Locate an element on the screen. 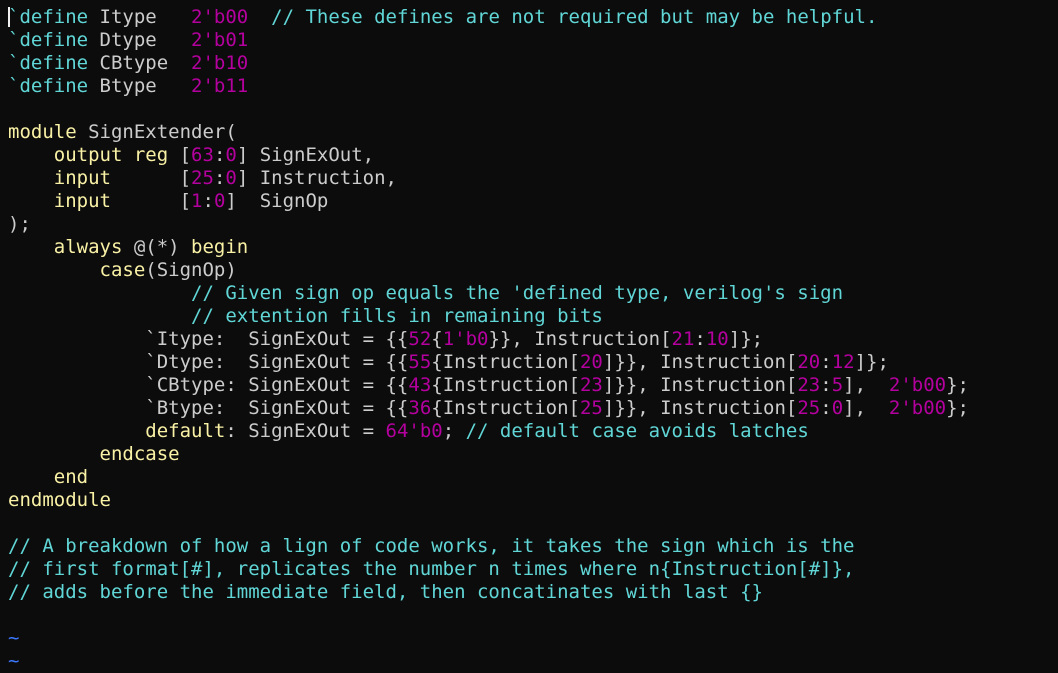 Image resolution: width=1058 pixels, height=673 pixels. code-token: 2'b01 is located at coordinates (220, 40).